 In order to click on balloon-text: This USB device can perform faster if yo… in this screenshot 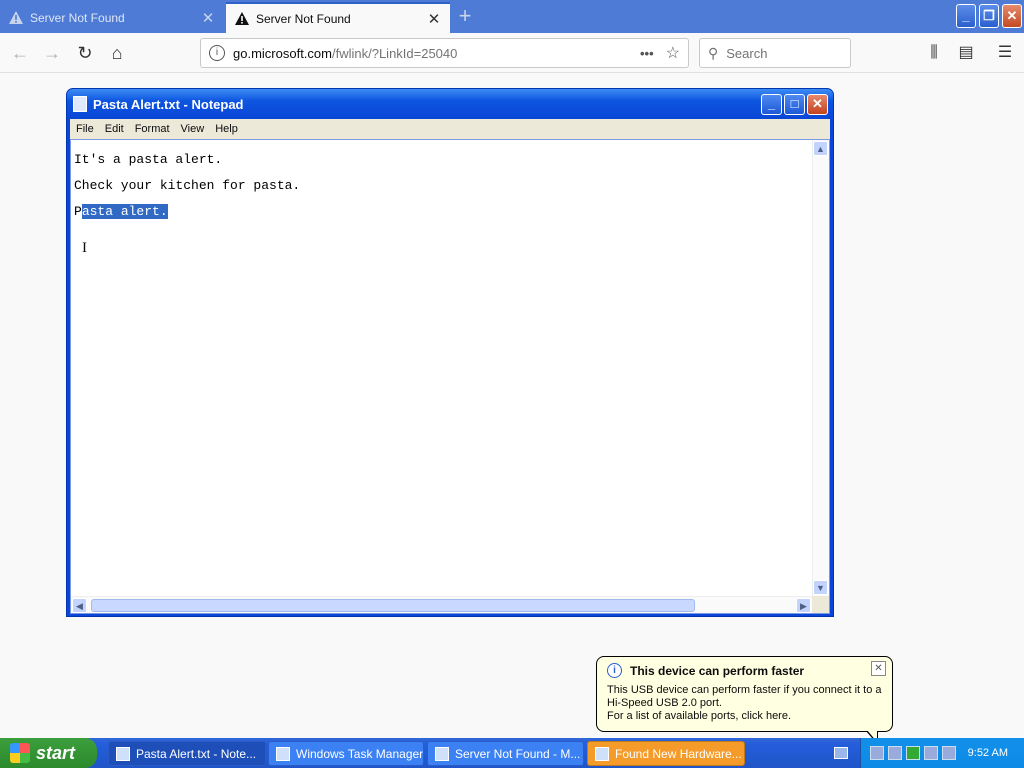, I will do `click(744, 690)`.